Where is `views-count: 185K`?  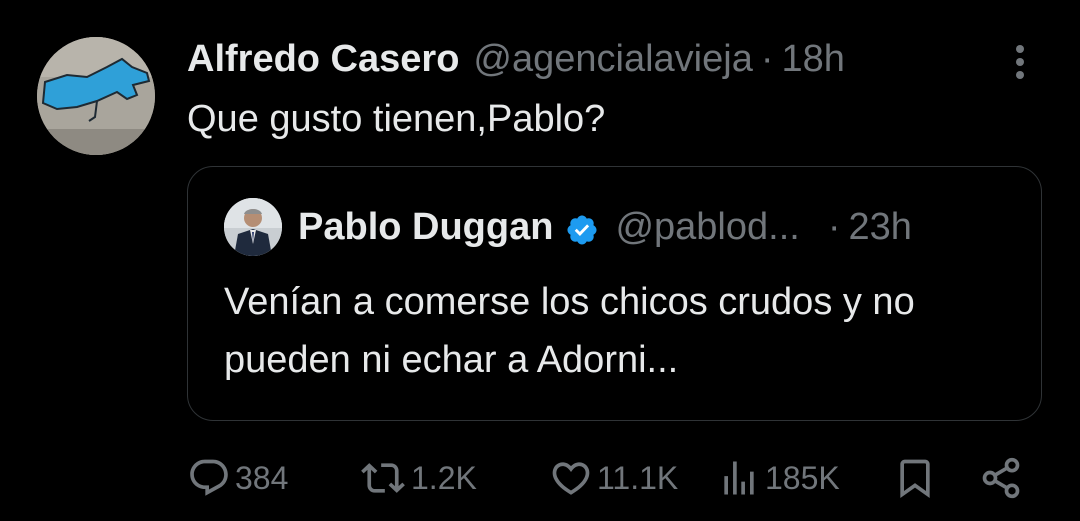 views-count: 185K is located at coordinates (802, 477).